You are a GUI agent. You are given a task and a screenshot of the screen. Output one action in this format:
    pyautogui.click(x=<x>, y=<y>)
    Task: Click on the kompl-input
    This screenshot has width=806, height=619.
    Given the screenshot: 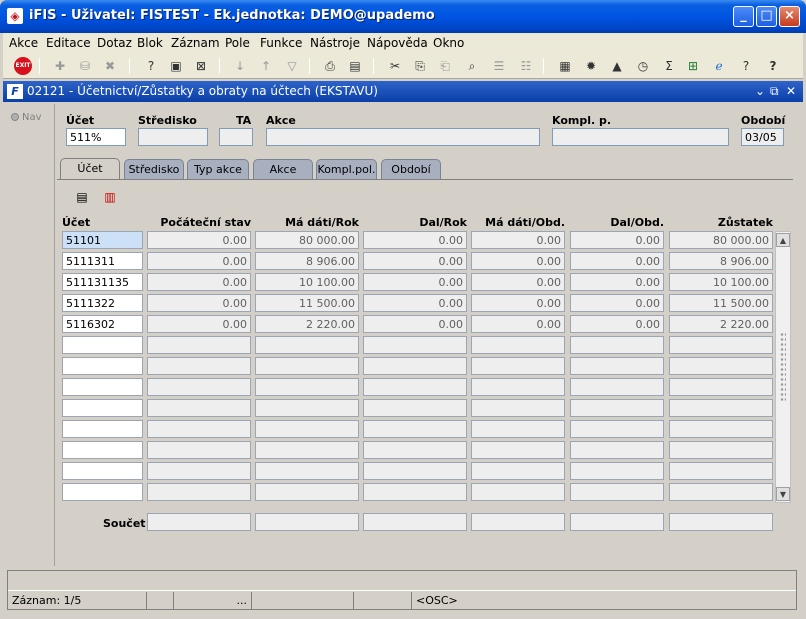 What is the action you would take?
    pyautogui.click(x=640, y=137)
    